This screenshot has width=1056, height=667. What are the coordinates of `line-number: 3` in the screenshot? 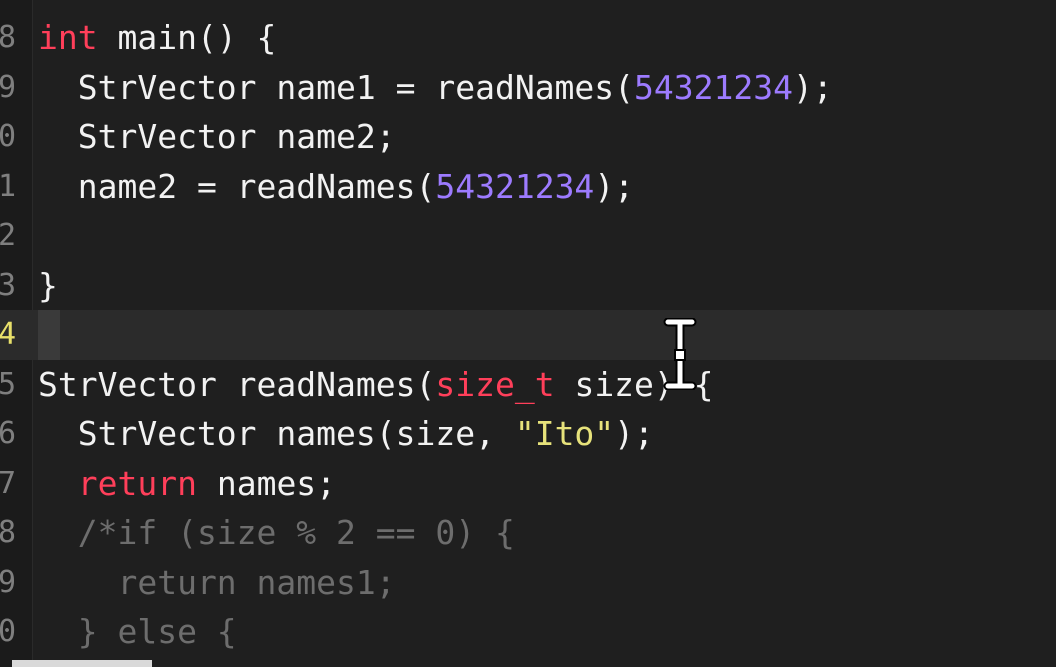 It's located at (8, 285).